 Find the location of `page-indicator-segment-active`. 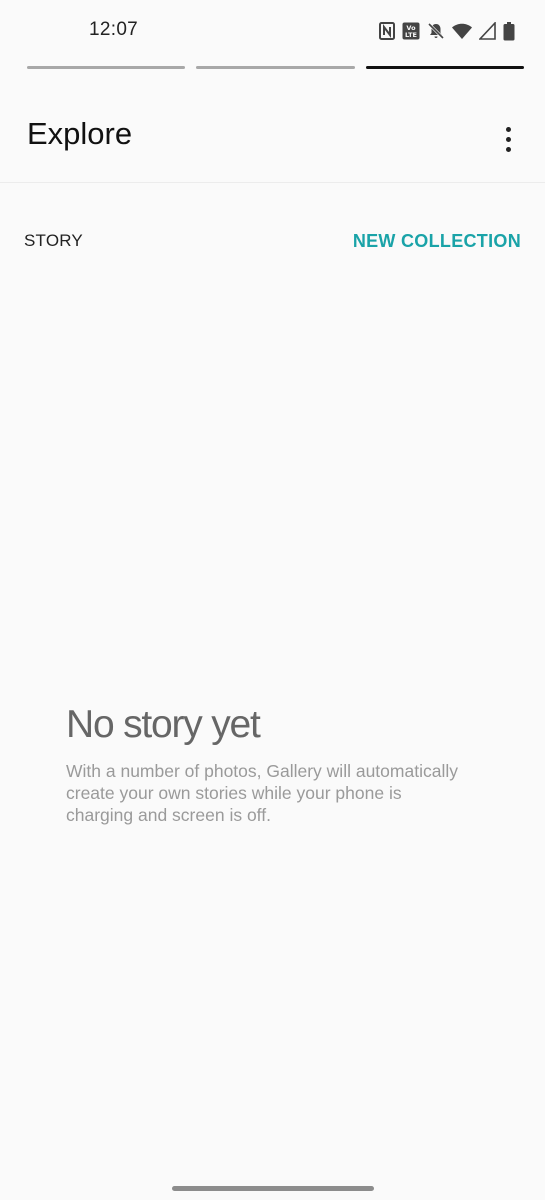

page-indicator-segment-active is located at coordinates (444, 67).